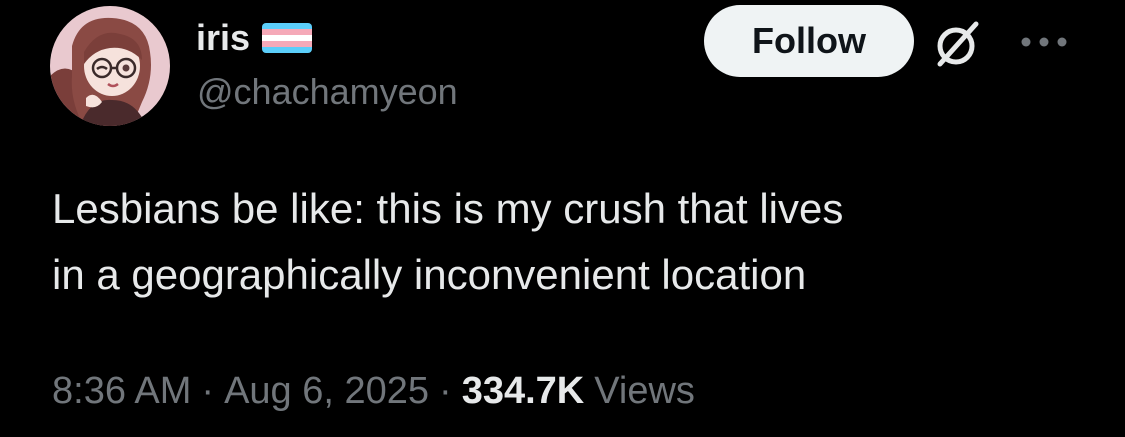 The width and height of the screenshot is (1125, 437). Describe the element at coordinates (287, 38) in the screenshot. I see `transgender-flag-icon` at that location.